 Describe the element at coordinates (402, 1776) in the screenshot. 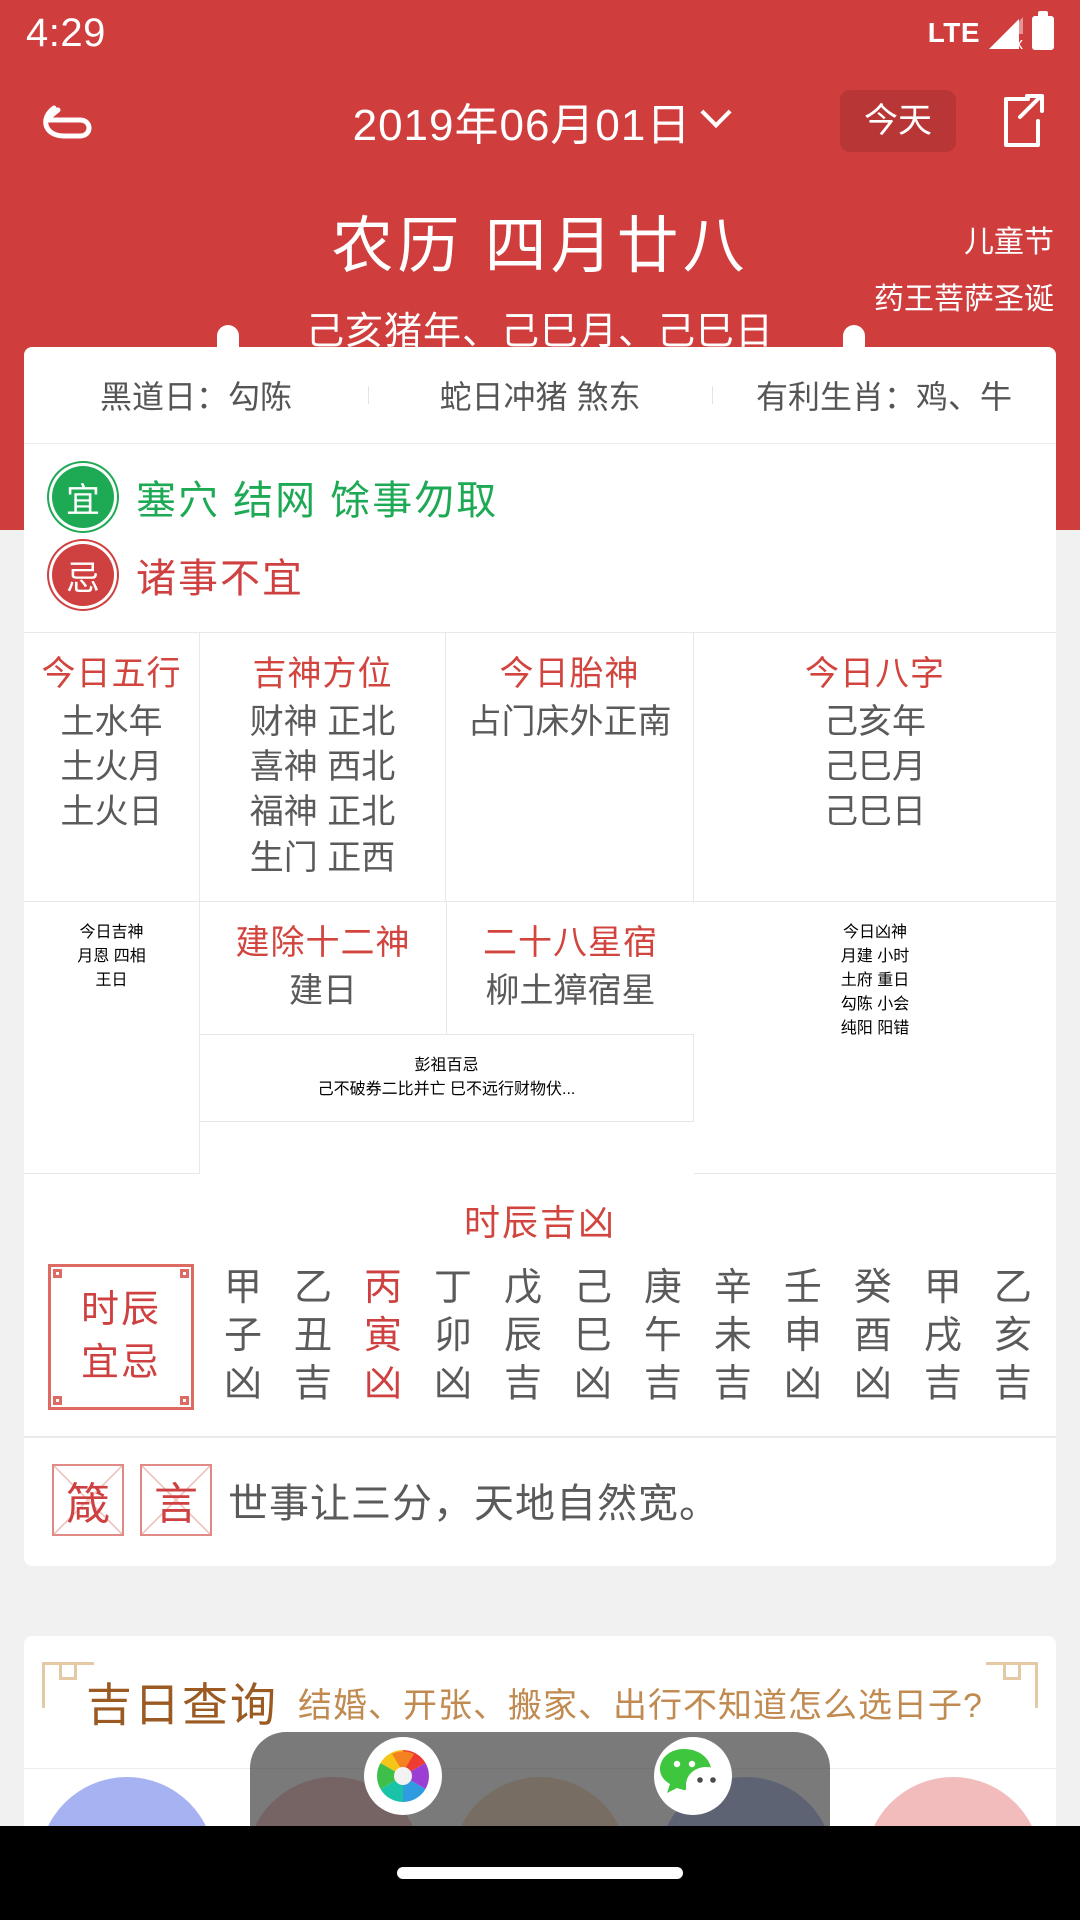

I see `wechat-moments-icon` at that location.